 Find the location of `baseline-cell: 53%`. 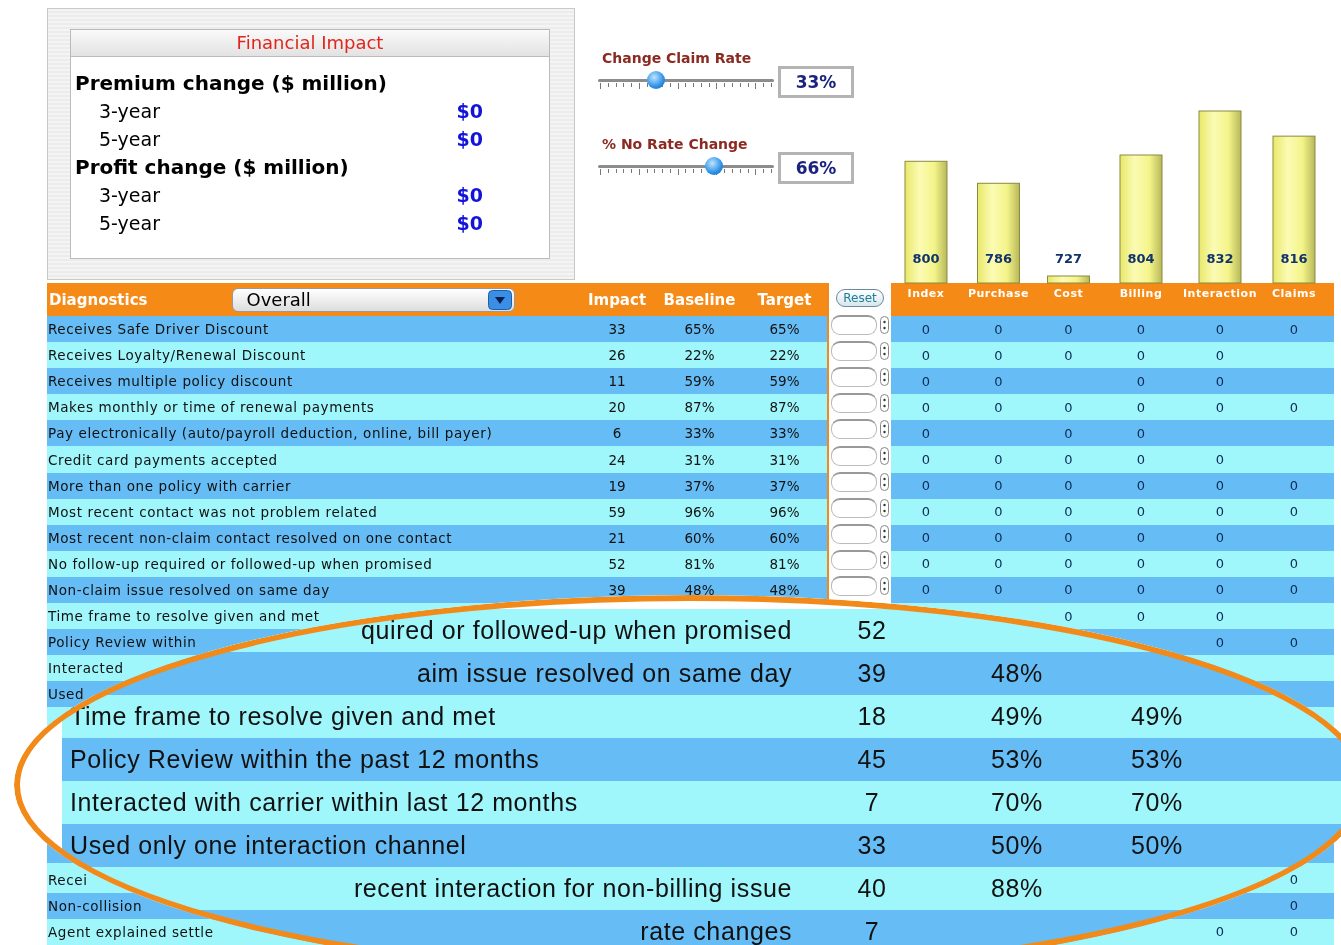

baseline-cell: 53% is located at coordinates (1017, 759).